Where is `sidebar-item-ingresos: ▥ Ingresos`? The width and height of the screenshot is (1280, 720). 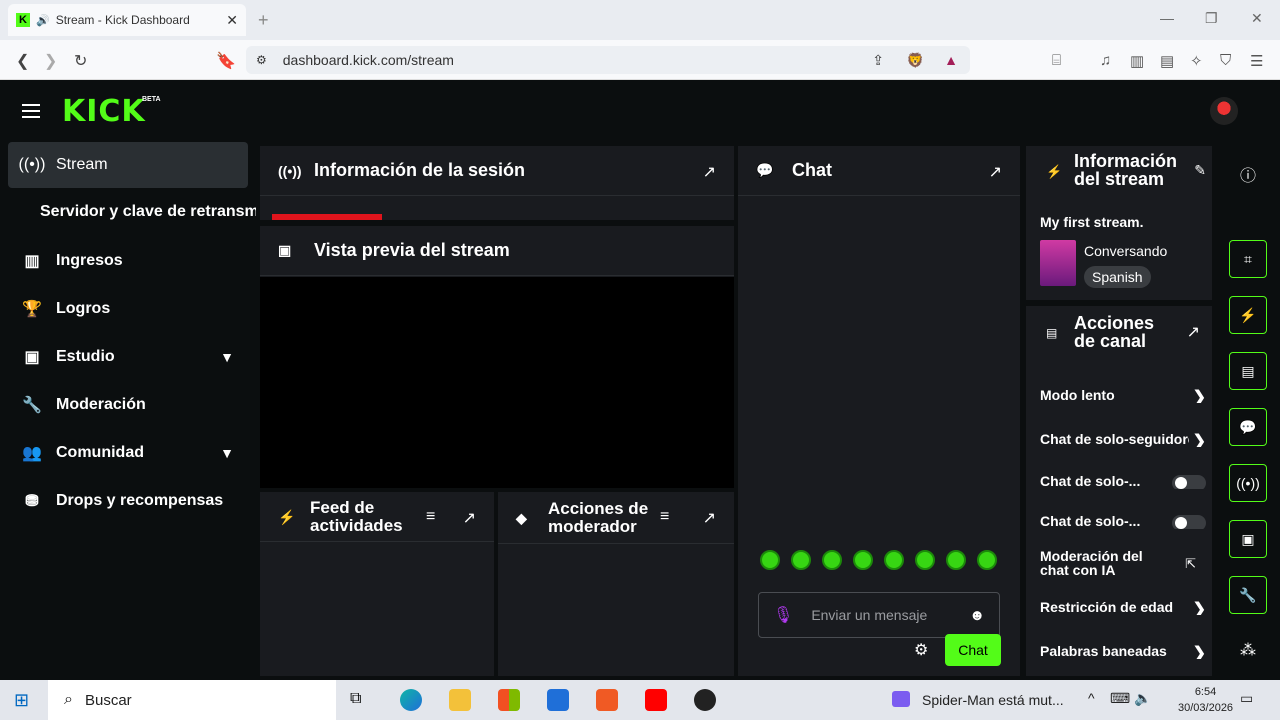
sidebar-item-ingresos: ▥ Ingresos is located at coordinates (128, 261).